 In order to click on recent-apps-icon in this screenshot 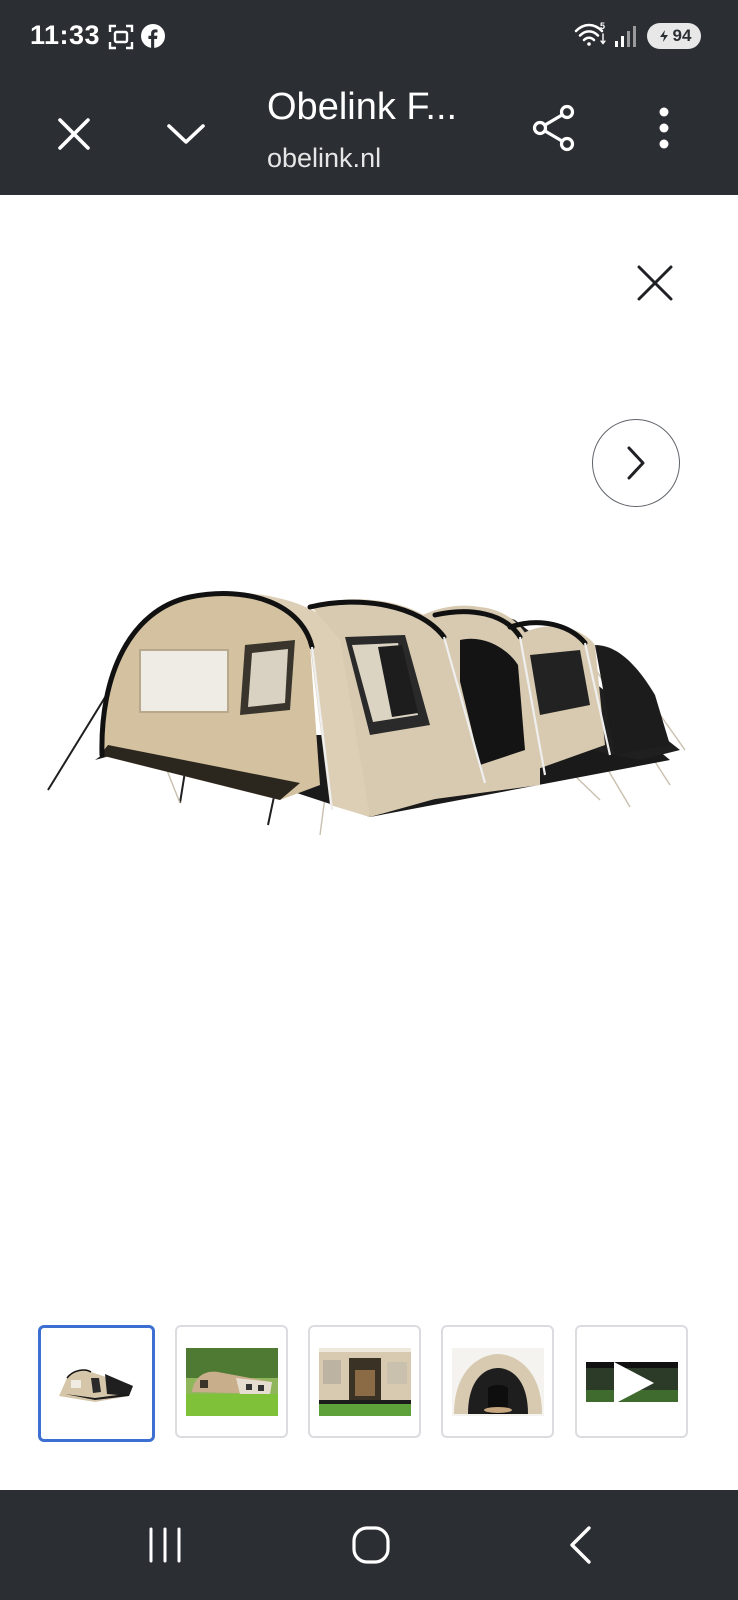, I will do `click(165, 1545)`.